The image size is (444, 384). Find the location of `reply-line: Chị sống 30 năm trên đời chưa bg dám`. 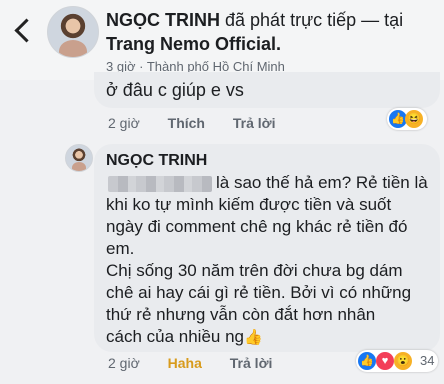

reply-line: Chị sống 30 năm trên đời chưa bg dám is located at coordinates (254, 270).